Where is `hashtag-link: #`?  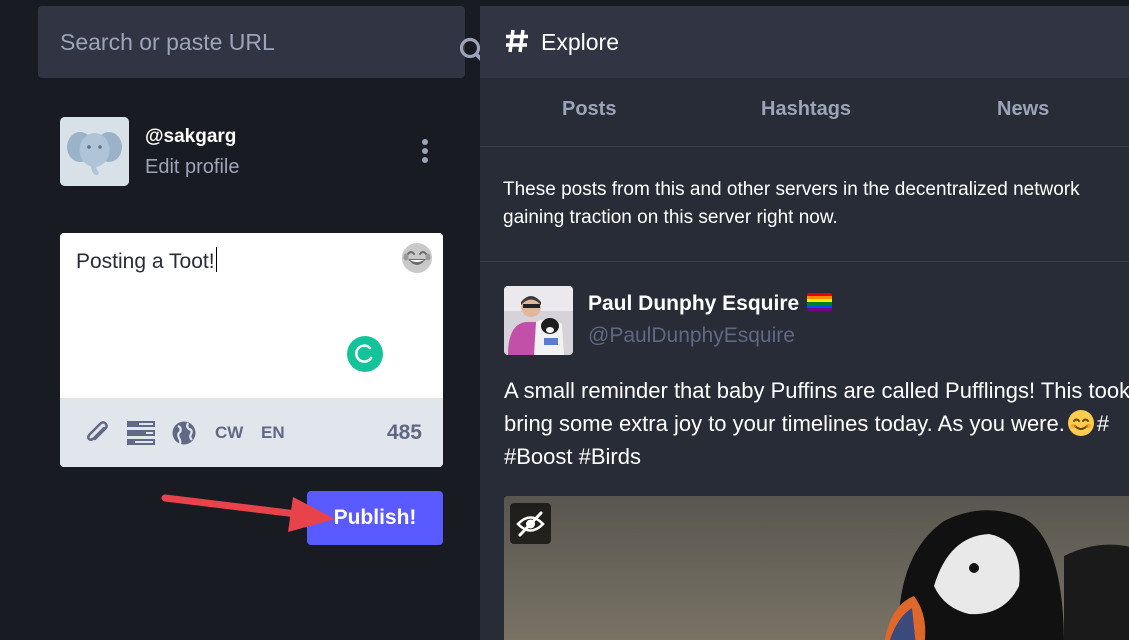 hashtag-link: # is located at coordinates (1103, 423).